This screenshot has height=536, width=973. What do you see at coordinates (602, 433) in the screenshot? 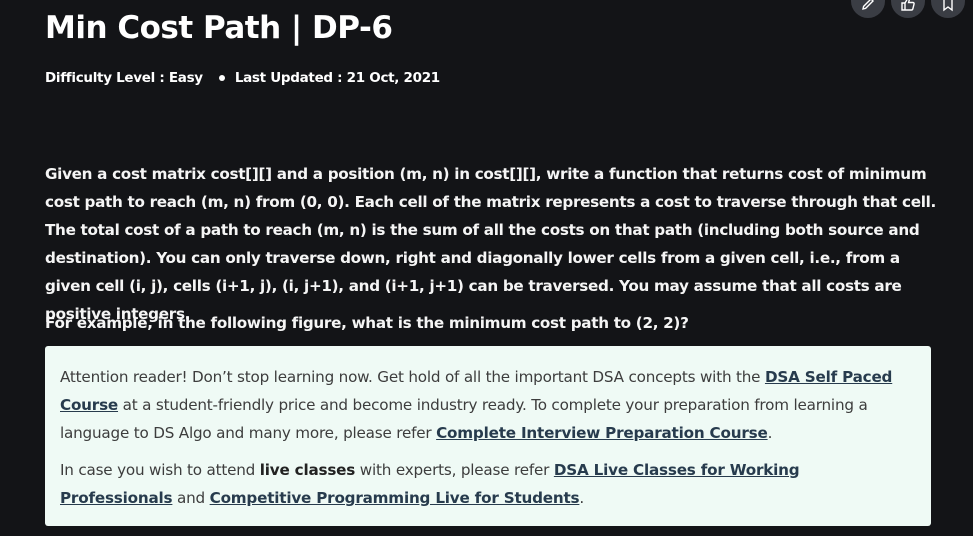
I see `complete-interview-preparation-link: Complete Interview Preparation Course` at bounding box center [602, 433].